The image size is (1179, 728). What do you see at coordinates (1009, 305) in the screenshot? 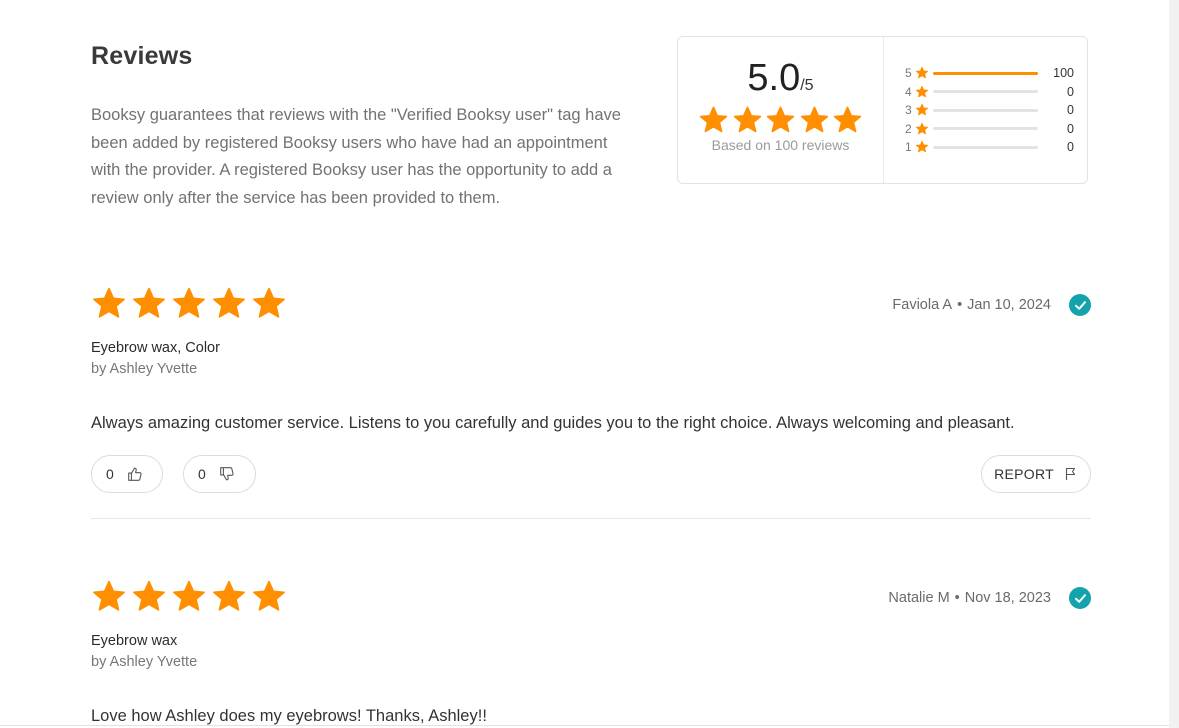
I see `review-date: Jan 10, 2024` at bounding box center [1009, 305].